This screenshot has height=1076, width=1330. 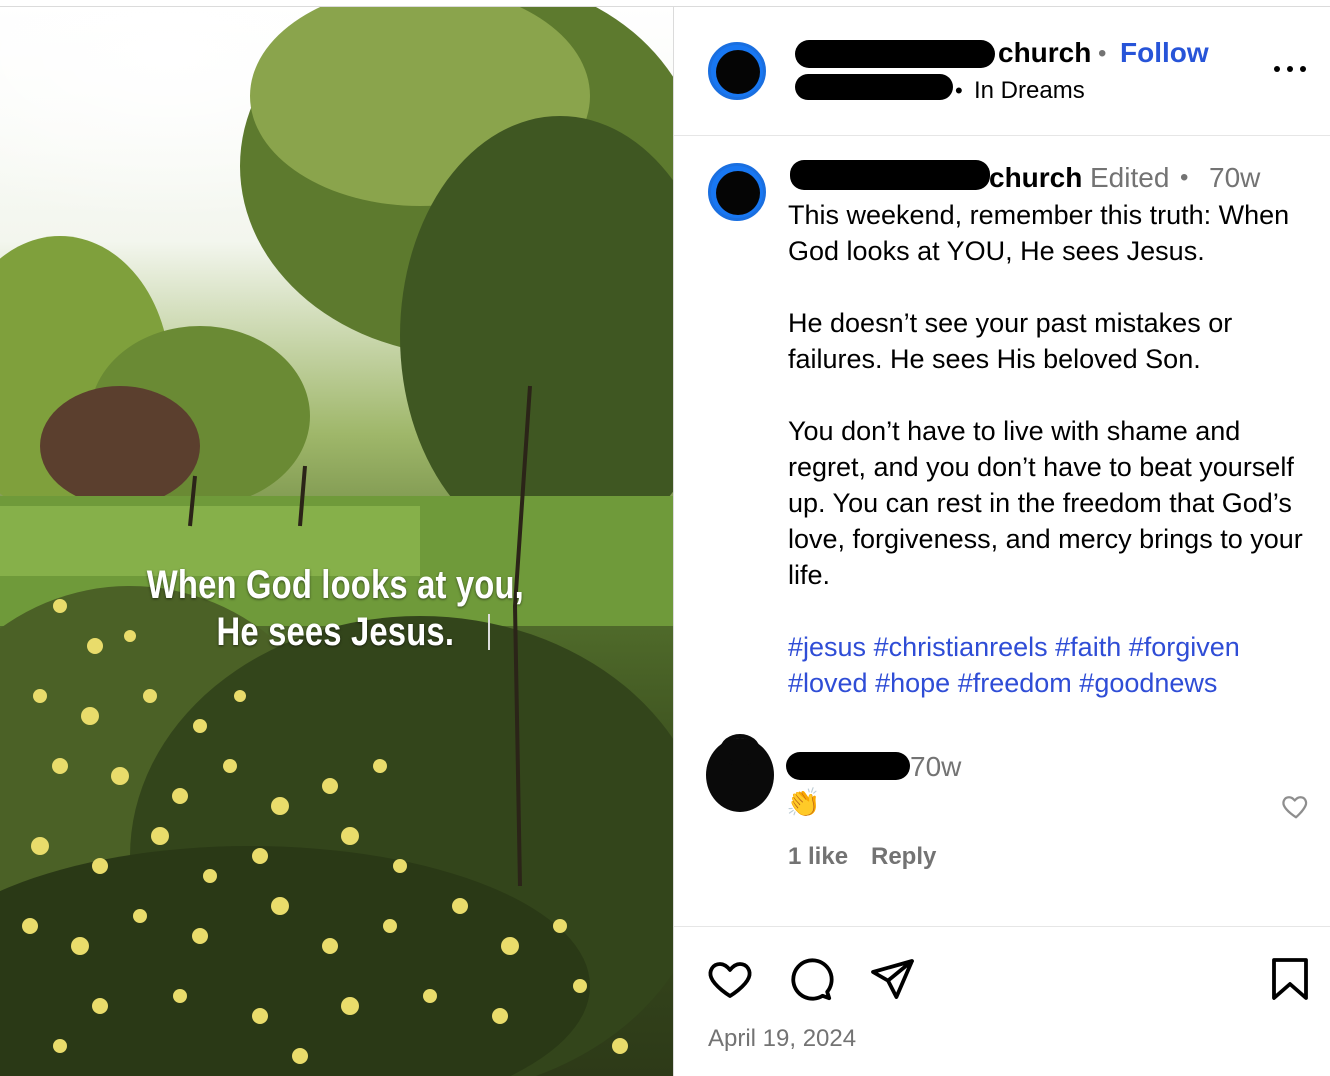 What do you see at coordinates (874, 87) in the screenshot?
I see `redacted-collaborator` at bounding box center [874, 87].